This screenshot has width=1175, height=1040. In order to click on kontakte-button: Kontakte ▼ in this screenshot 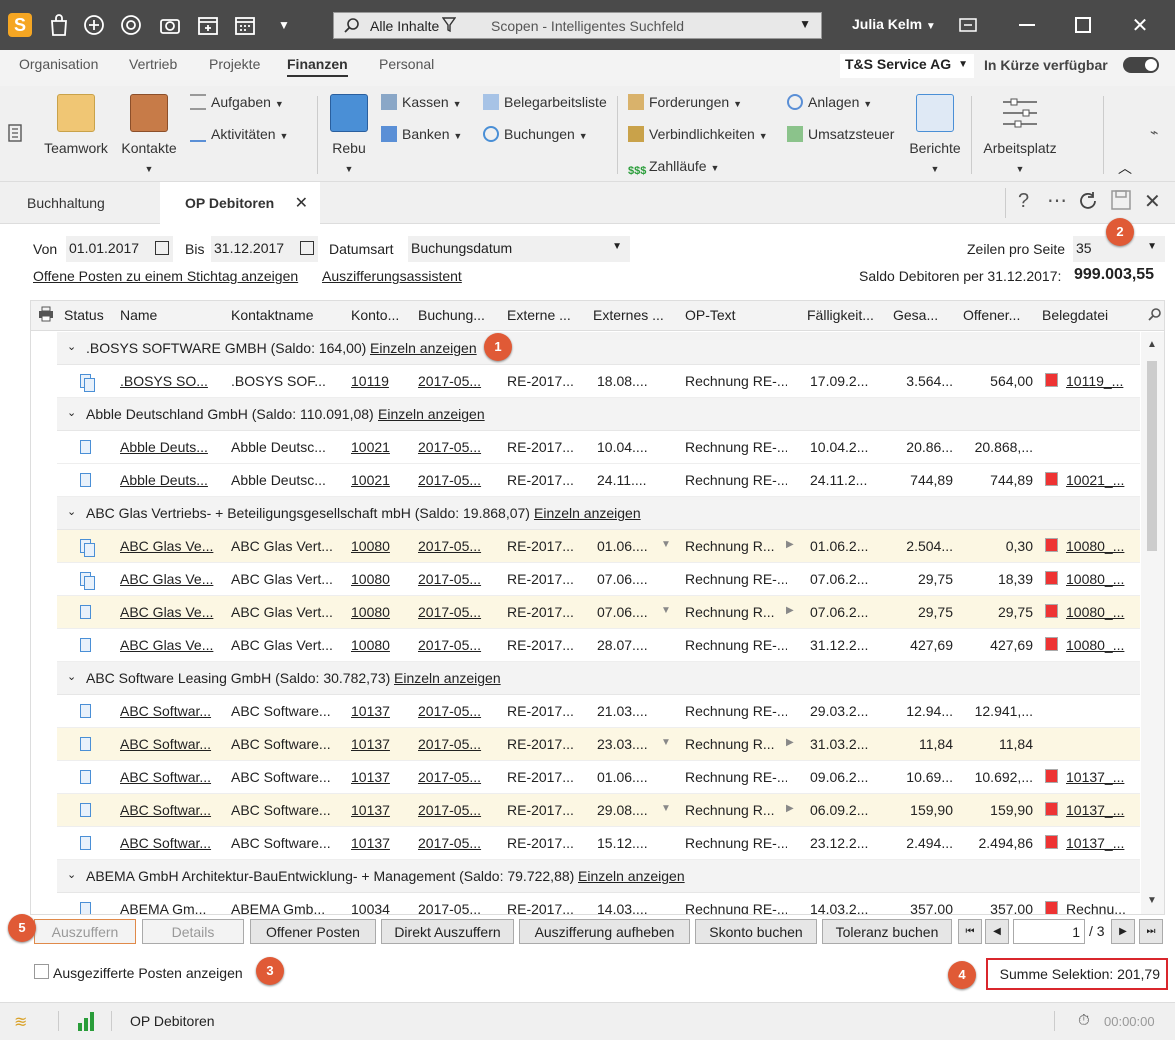, I will do `click(149, 134)`.